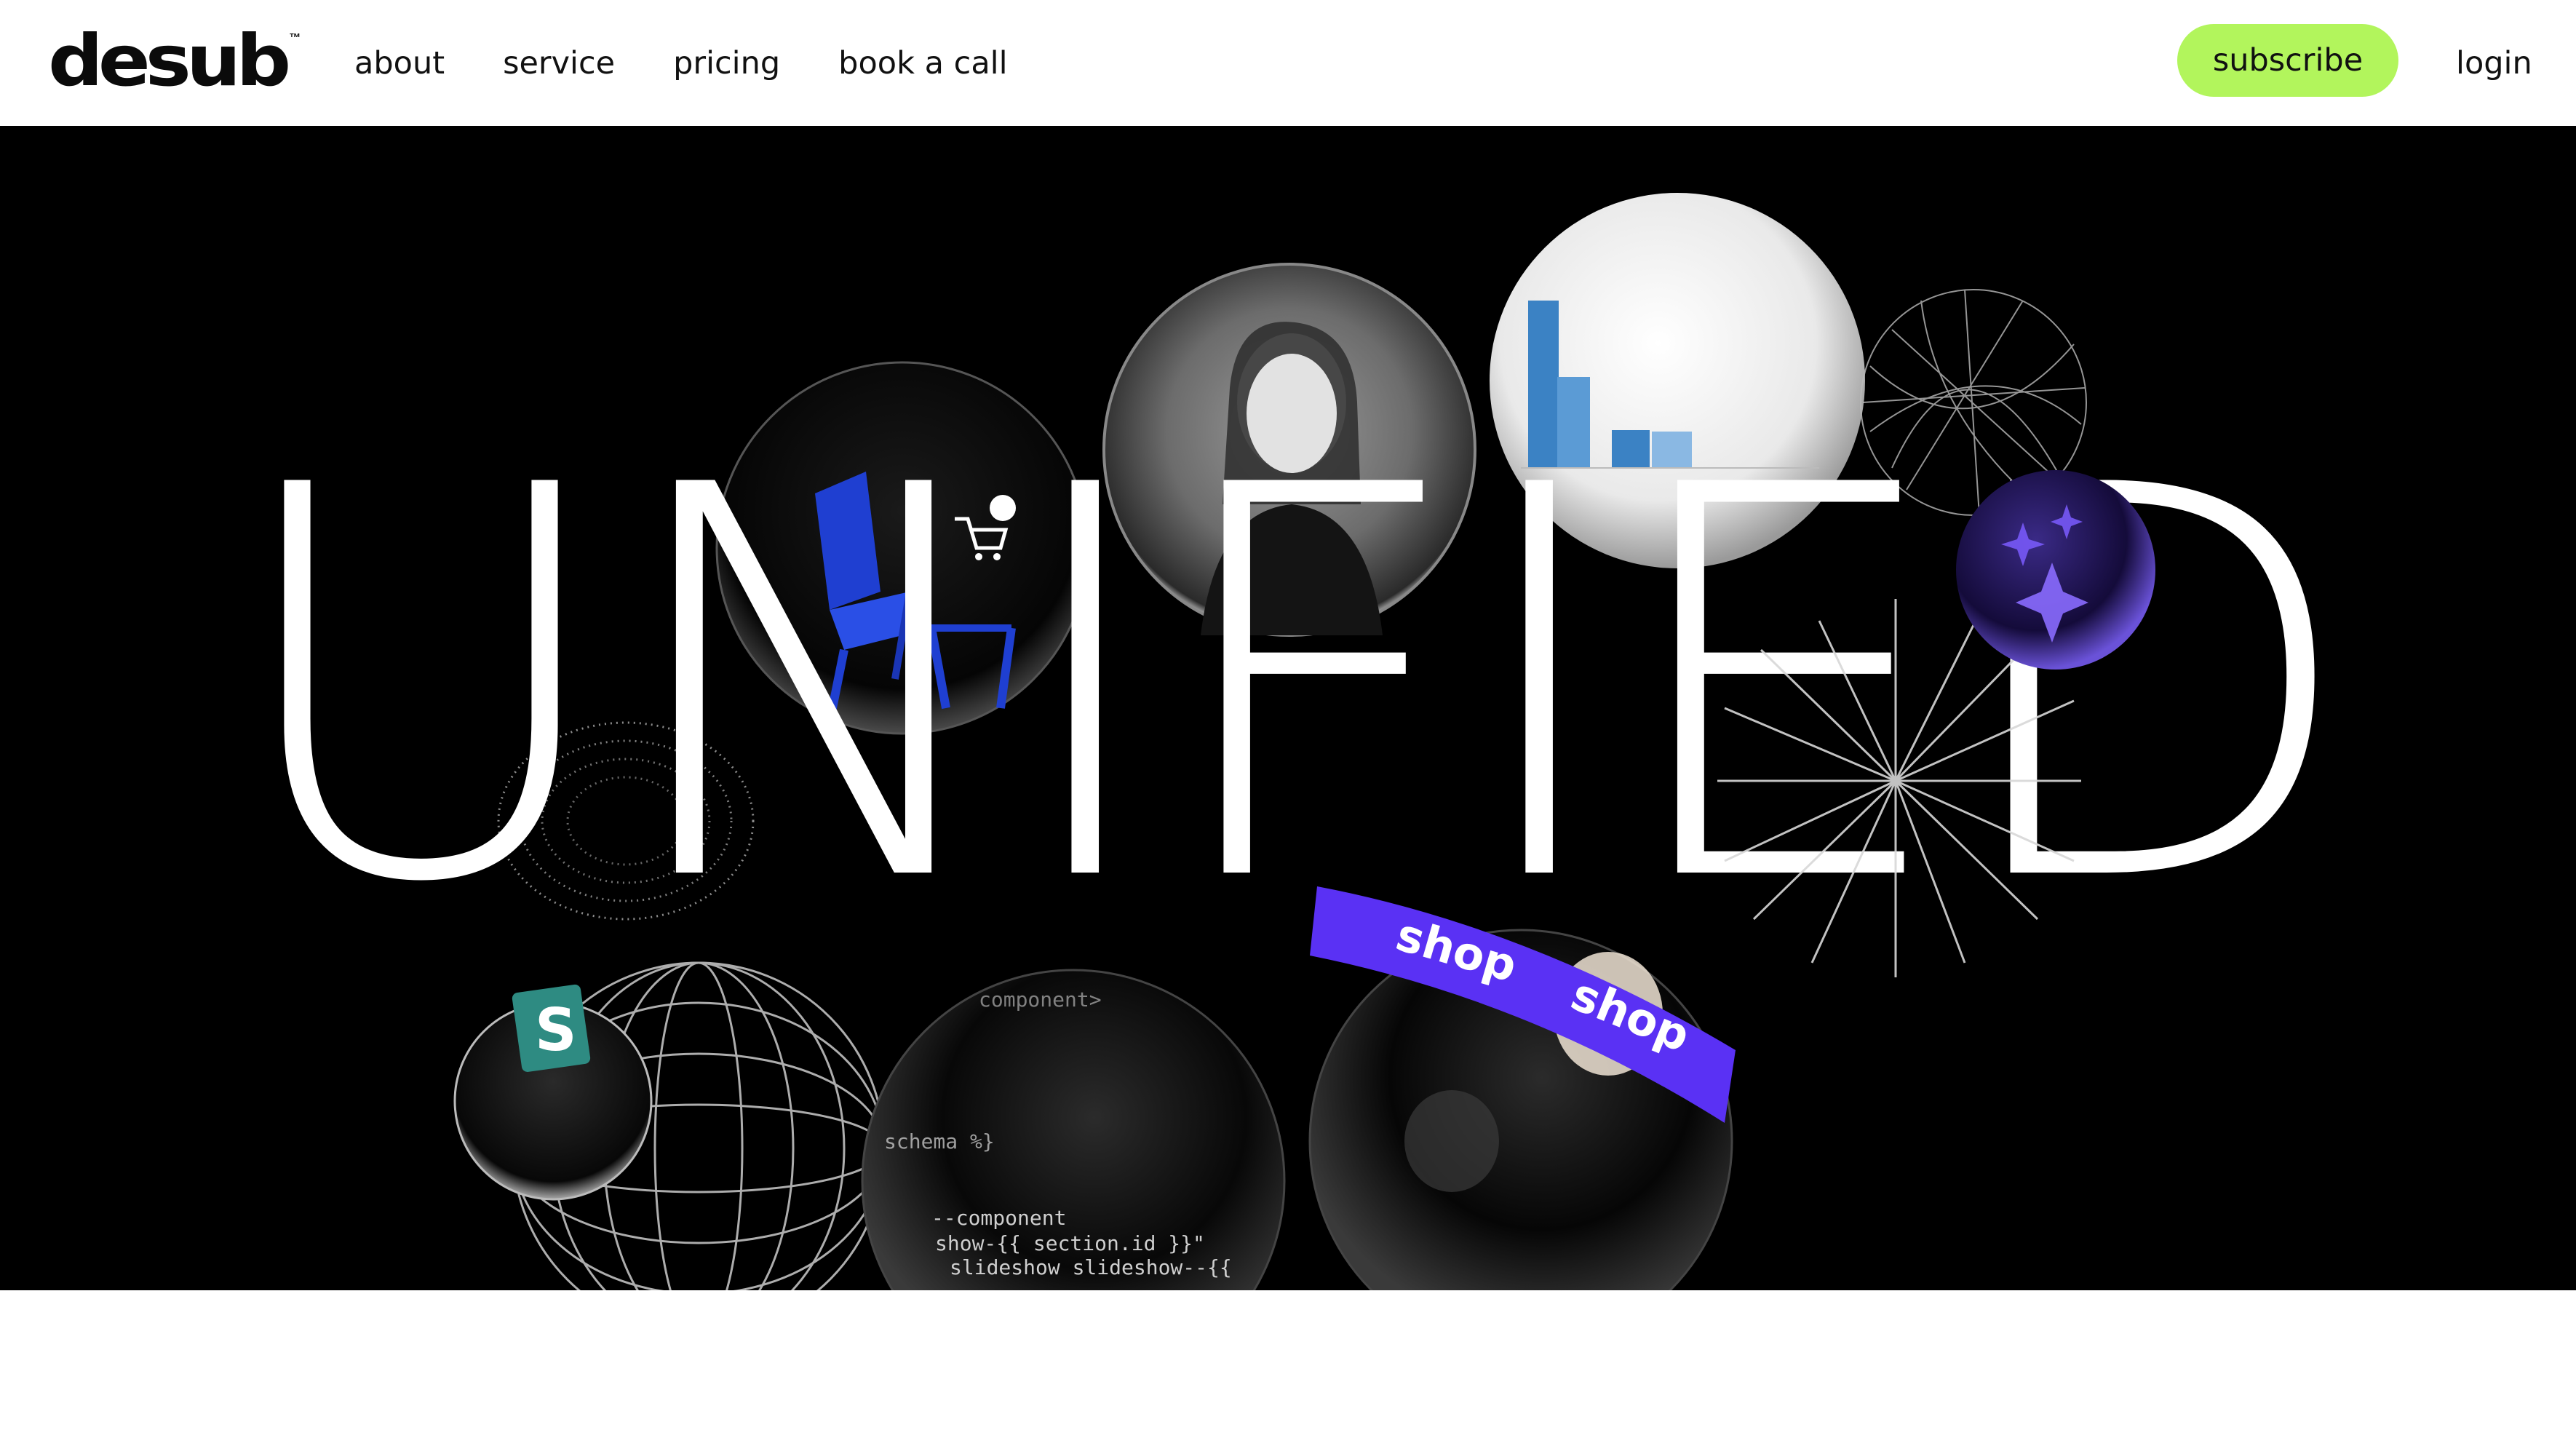  I want to click on page-content-area, so click(1288, 1360).